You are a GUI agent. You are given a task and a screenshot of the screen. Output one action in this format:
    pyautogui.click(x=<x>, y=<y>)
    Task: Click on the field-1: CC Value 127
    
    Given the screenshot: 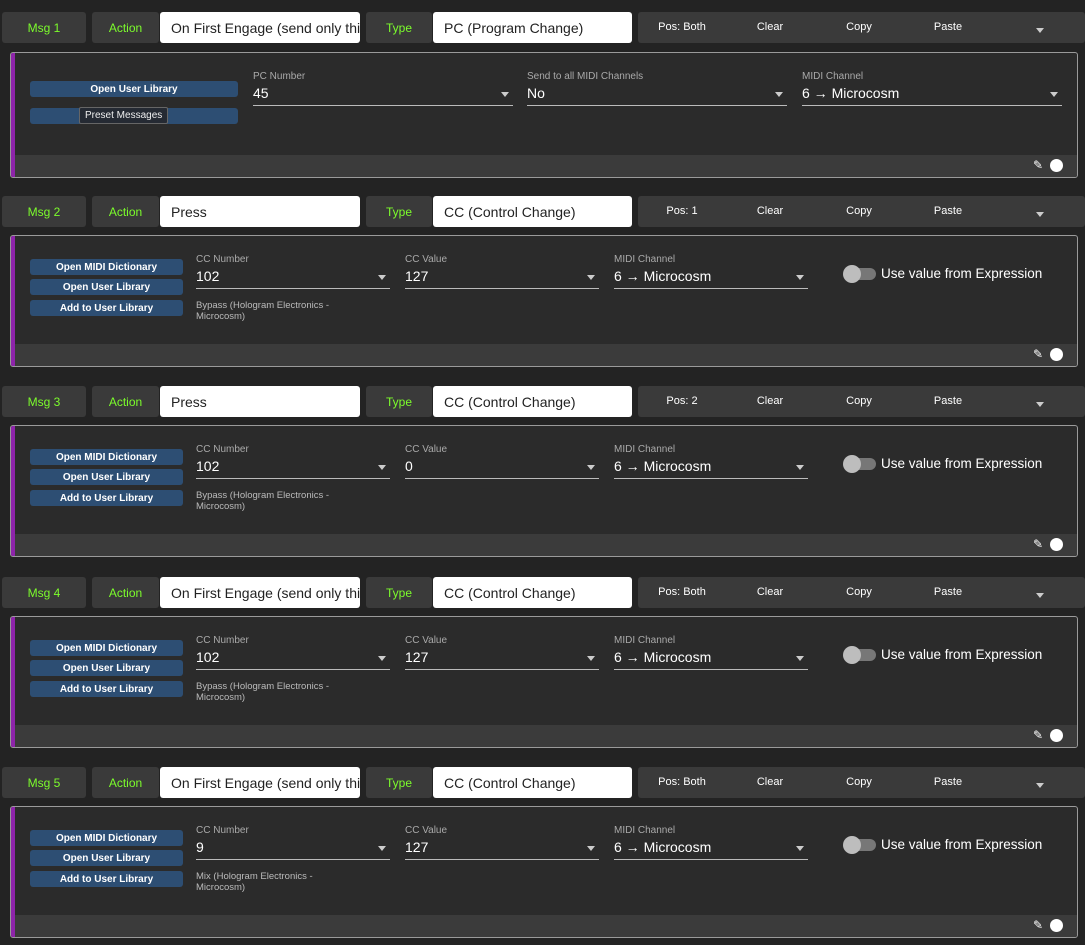 What is the action you would take?
    pyautogui.click(x=502, y=652)
    